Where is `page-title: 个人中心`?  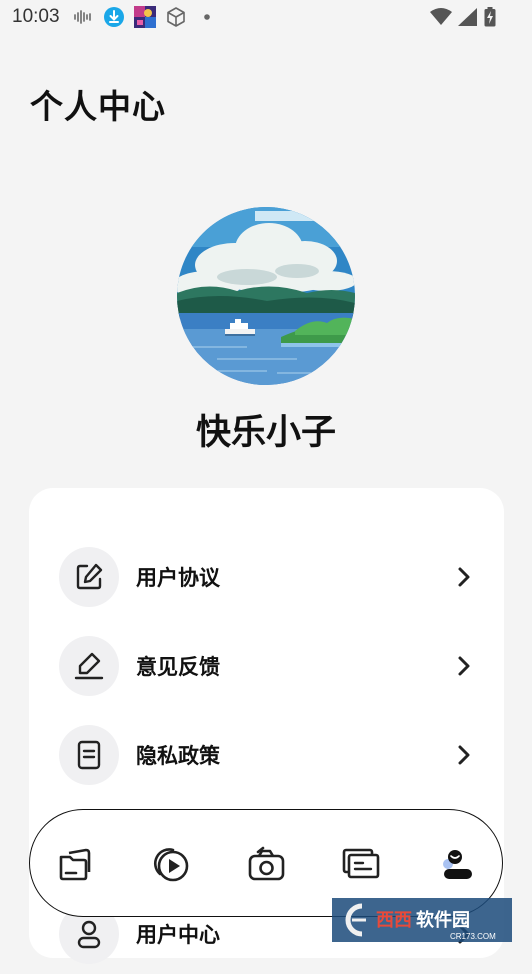 page-title: 个人中心 is located at coordinates (98, 106).